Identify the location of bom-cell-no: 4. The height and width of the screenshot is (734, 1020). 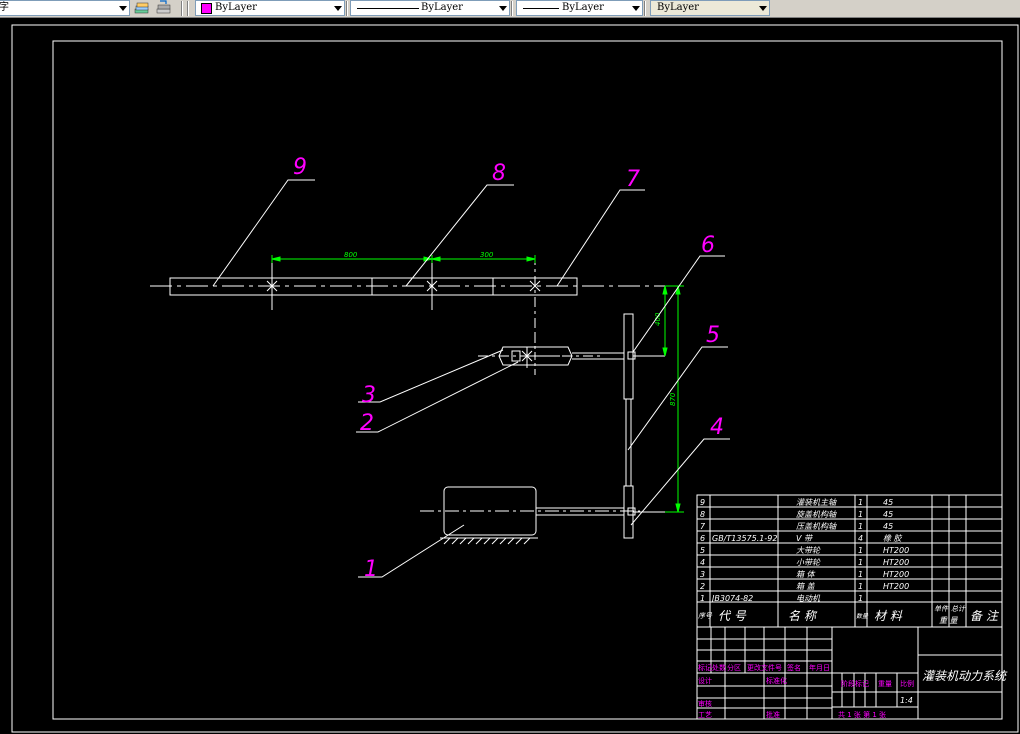
(702, 562).